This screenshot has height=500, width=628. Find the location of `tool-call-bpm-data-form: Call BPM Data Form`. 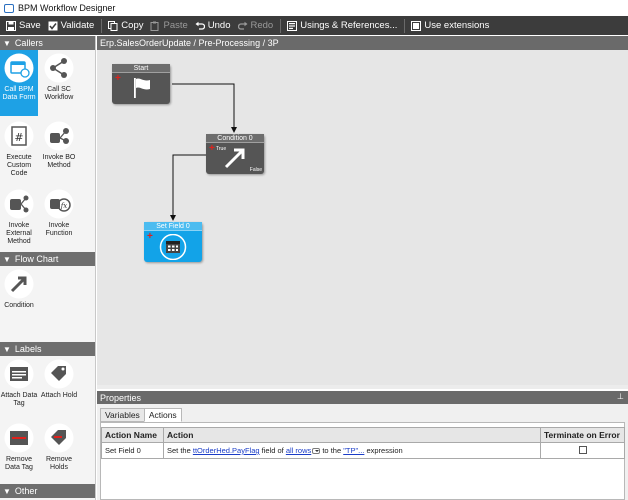

tool-call-bpm-data-form: Call BPM Data Form is located at coordinates (19, 83).